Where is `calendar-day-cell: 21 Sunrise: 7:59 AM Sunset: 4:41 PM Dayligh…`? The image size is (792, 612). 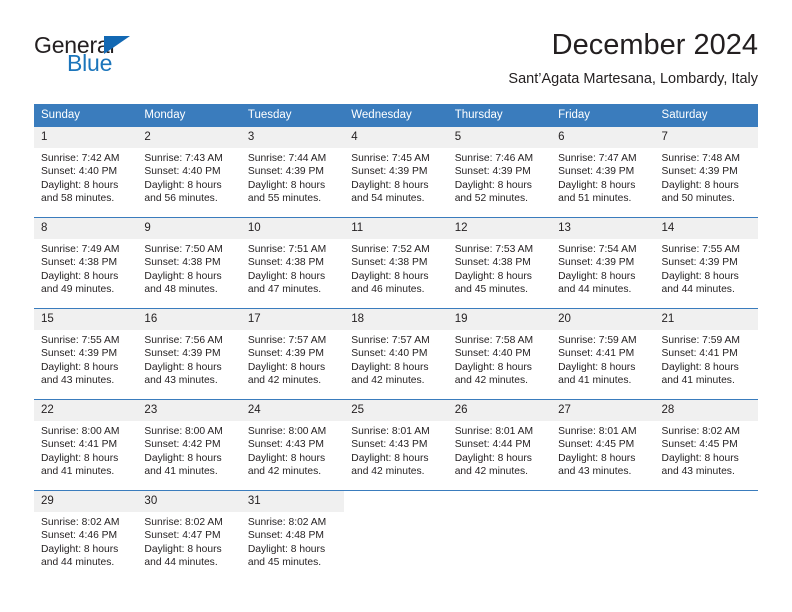 calendar-day-cell: 21 Sunrise: 7:59 AM Sunset: 4:41 PM Dayligh… is located at coordinates (706, 354).